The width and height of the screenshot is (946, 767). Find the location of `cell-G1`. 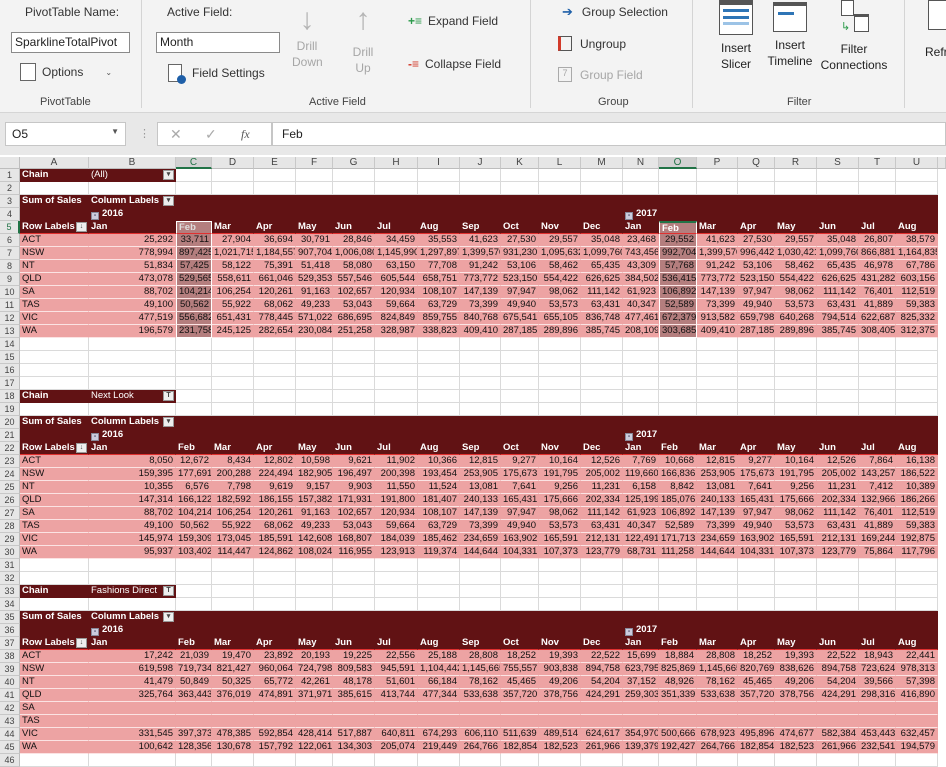

cell-G1 is located at coordinates (354, 175).